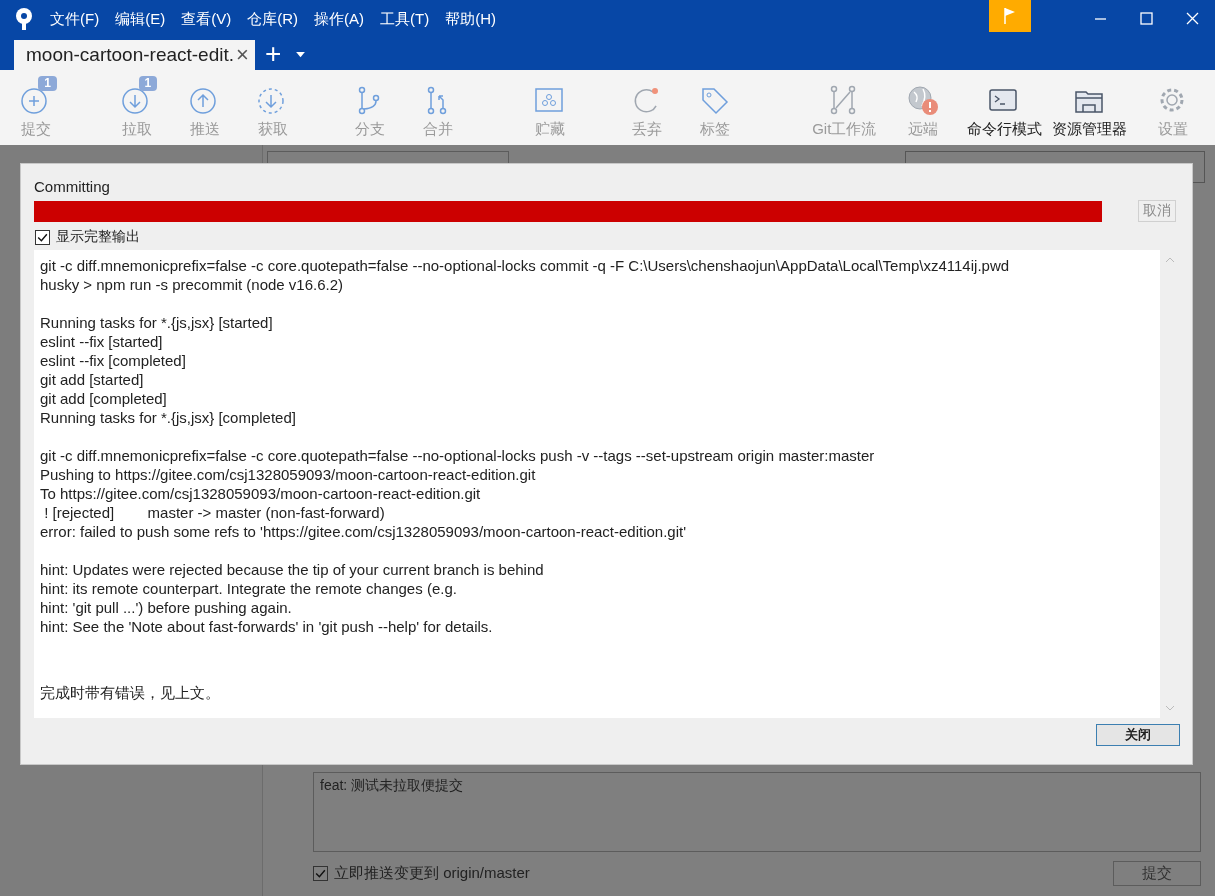 This screenshot has height=896, width=1215. Describe the element at coordinates (525, 265) in the screenshot. I see `output-line: git -c diff.mnemonicprefix=false -c core.quotepath=false --no-optional-locks commit -q -F C:\Users\chenshaojun\AppData\Local\Temp\xz4114ij.pwd` at that location.